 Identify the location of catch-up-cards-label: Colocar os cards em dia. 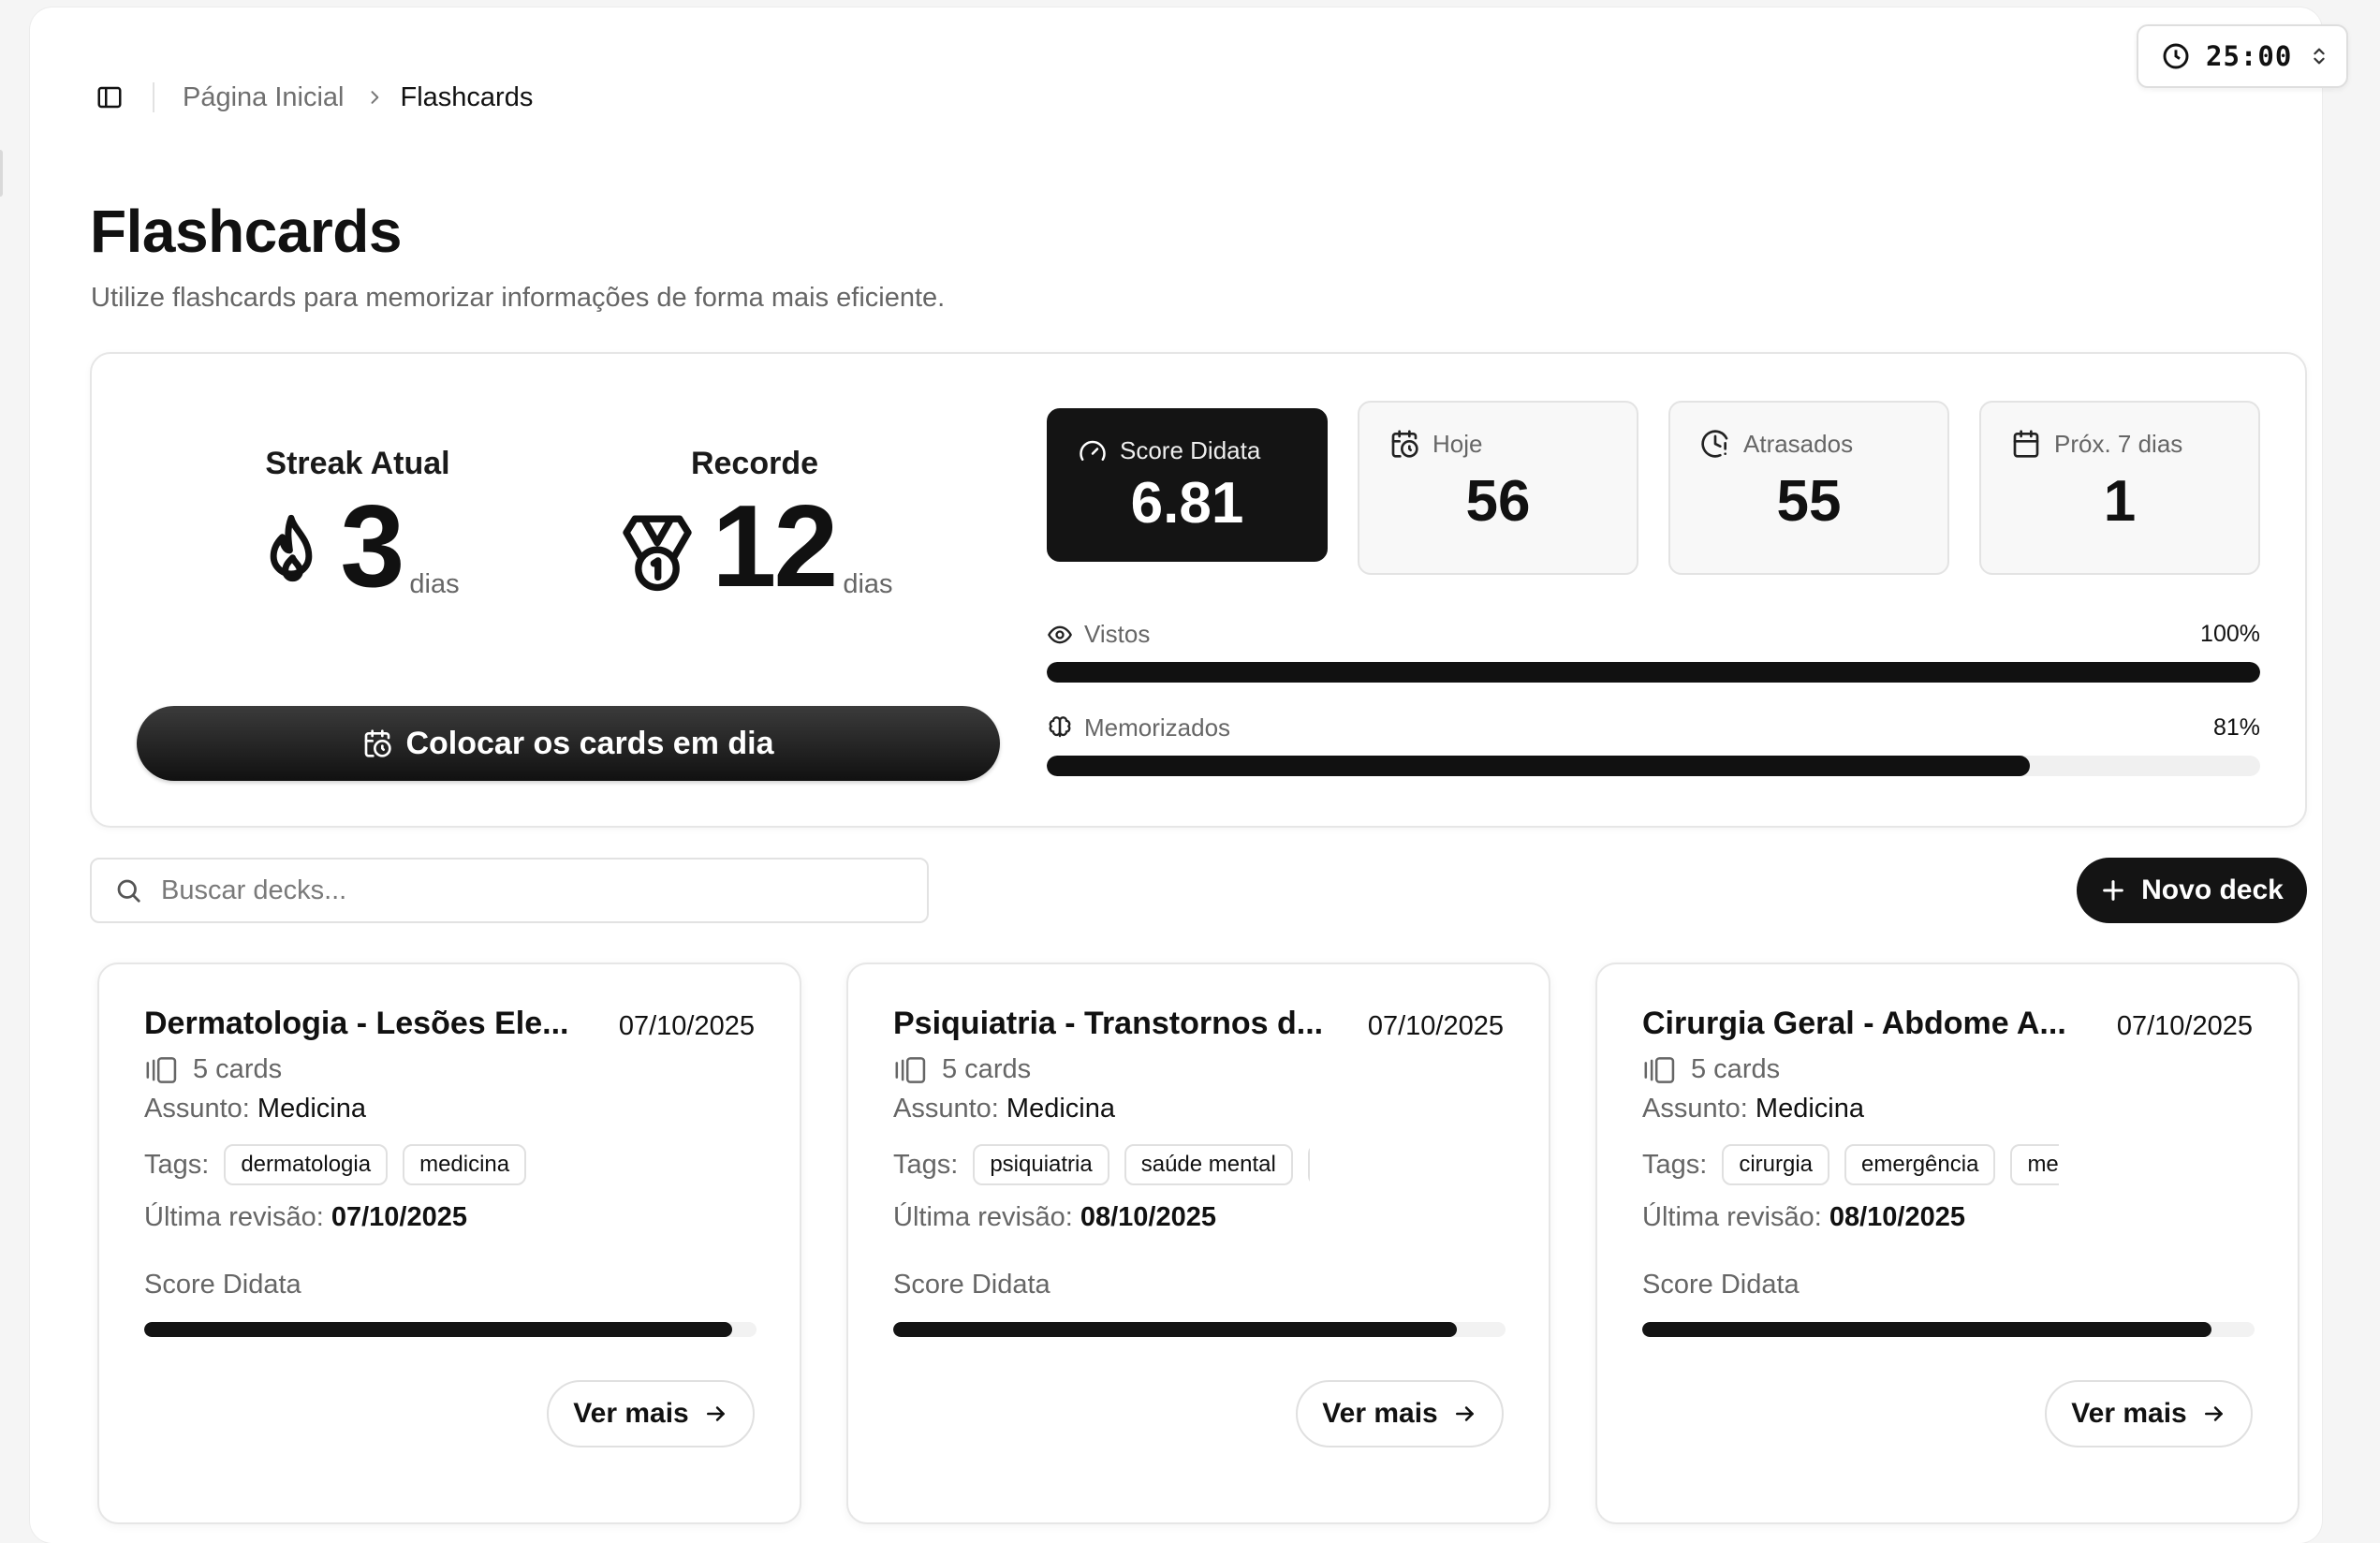
(589, 743).